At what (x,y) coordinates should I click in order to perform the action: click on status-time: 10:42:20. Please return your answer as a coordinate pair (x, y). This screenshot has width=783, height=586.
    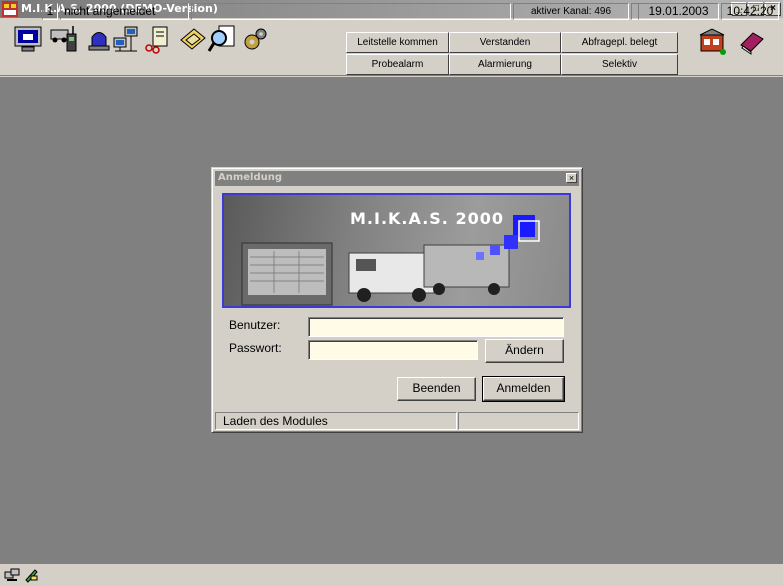
    Looking at the image, I should click on (750, 11).